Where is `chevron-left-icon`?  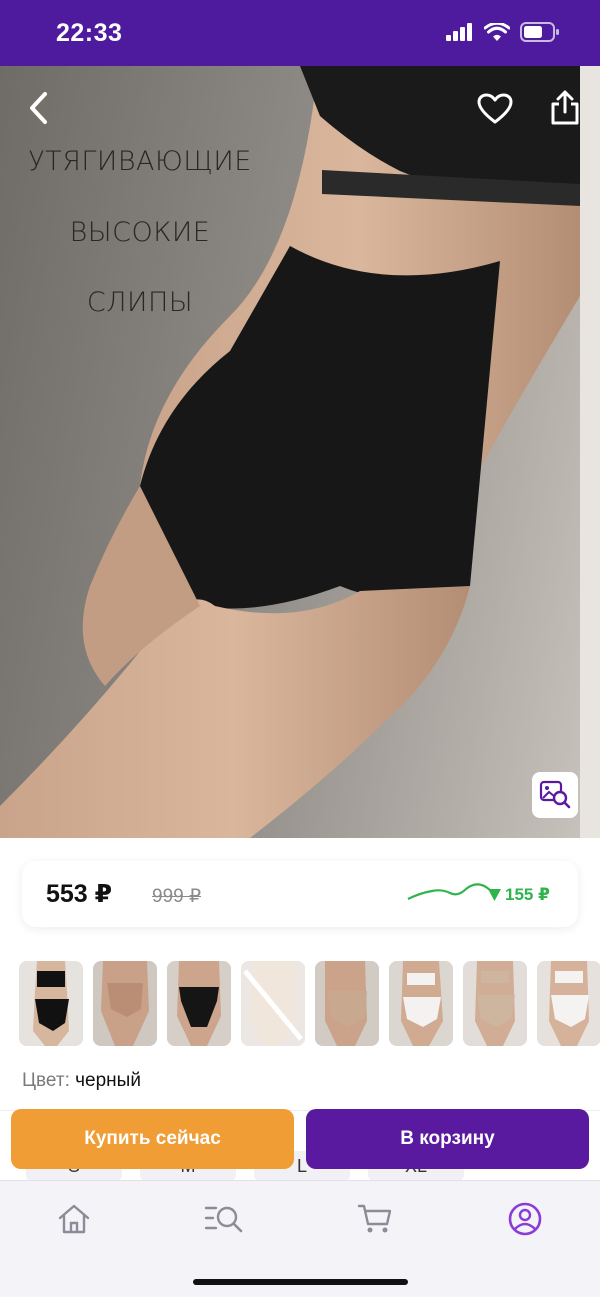
chevron-left-icon is located at coordinates (38, 108).